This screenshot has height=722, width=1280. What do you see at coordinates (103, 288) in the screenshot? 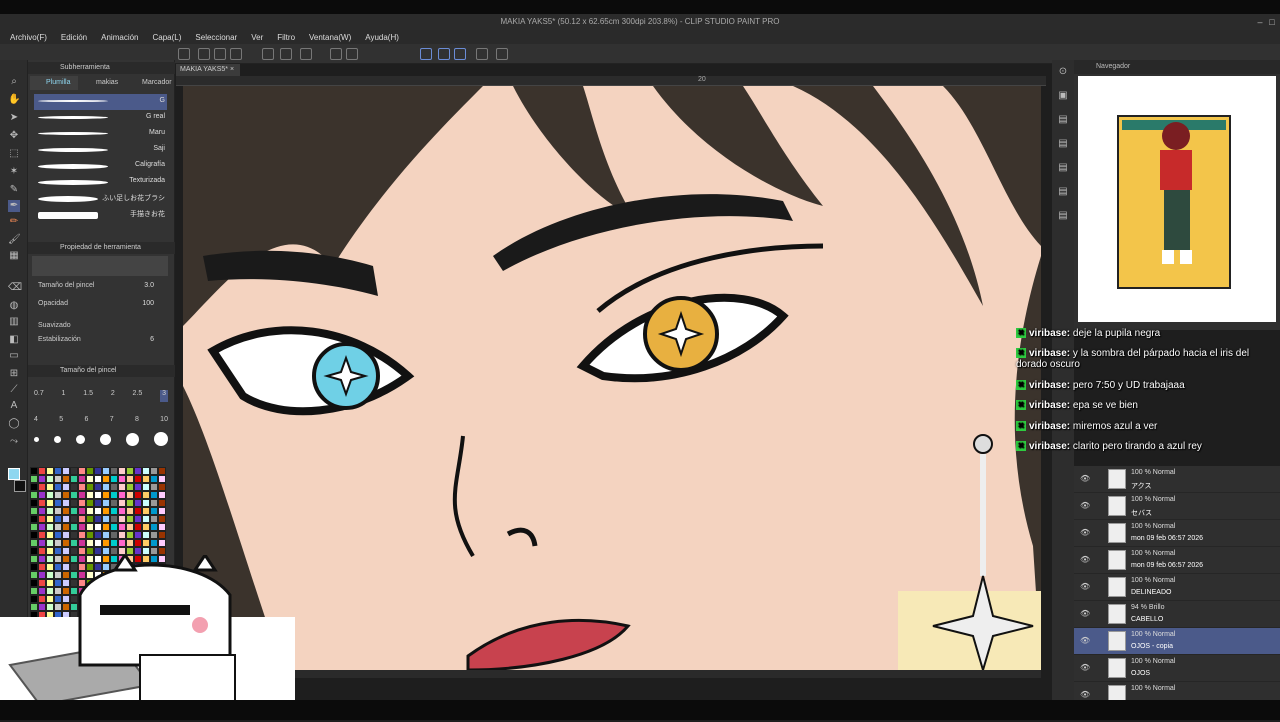
I see `brush-size-row: Tamaño del pincel 3.0` at bounding box center [103, 288].